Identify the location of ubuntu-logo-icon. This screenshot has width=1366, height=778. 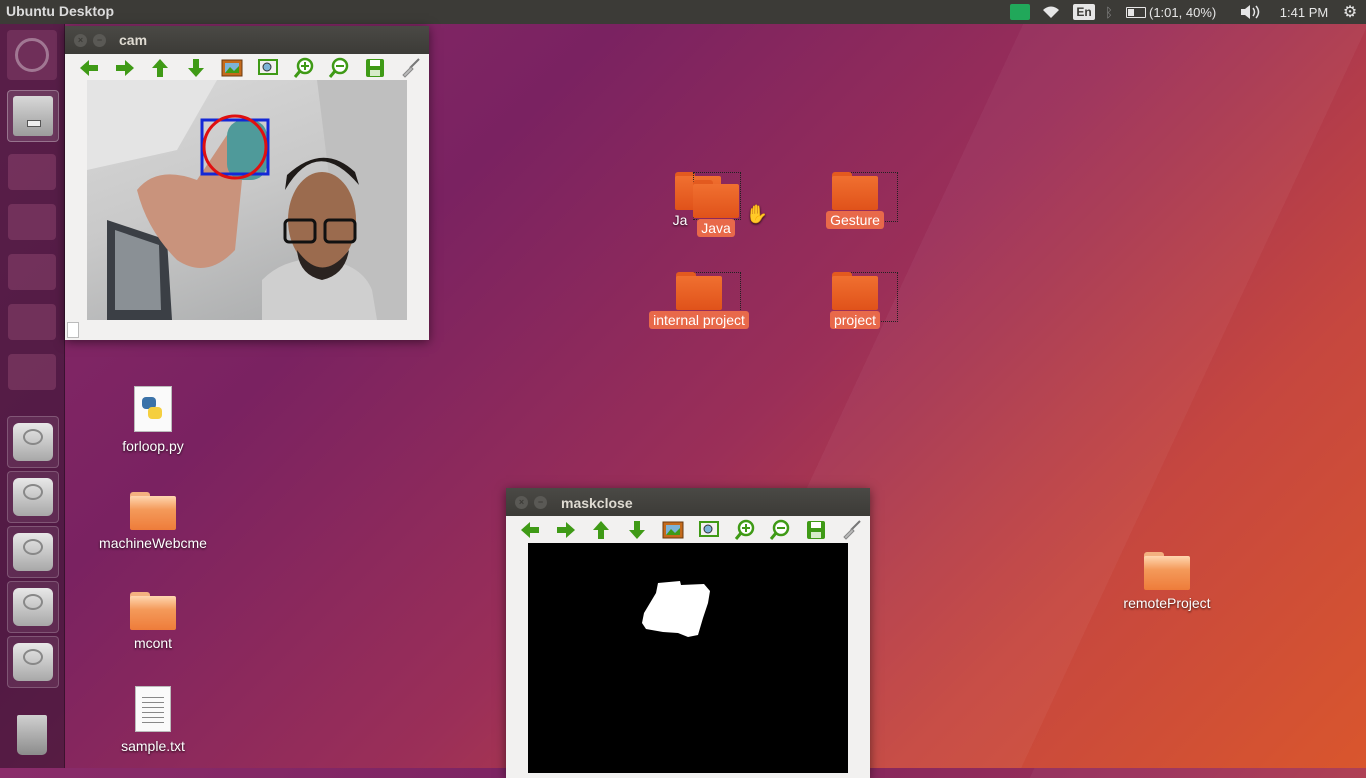
(32, 55).